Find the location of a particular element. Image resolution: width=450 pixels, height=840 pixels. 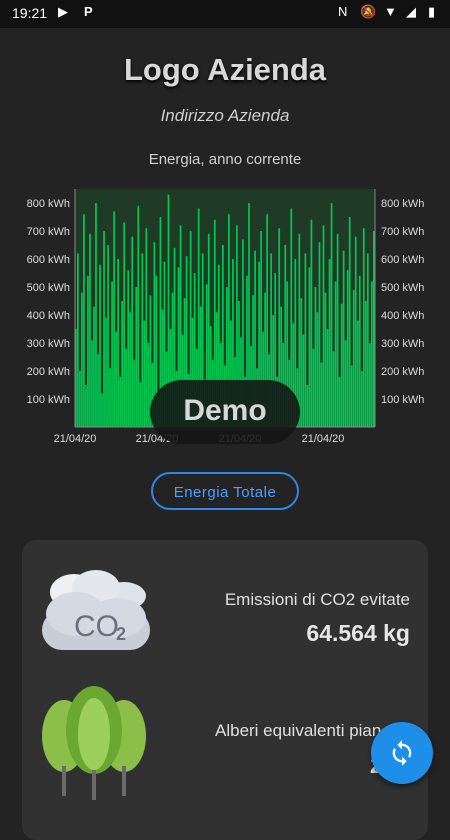

chart-y-tick-left: 200 kWh is located at coordinates (48, 372).